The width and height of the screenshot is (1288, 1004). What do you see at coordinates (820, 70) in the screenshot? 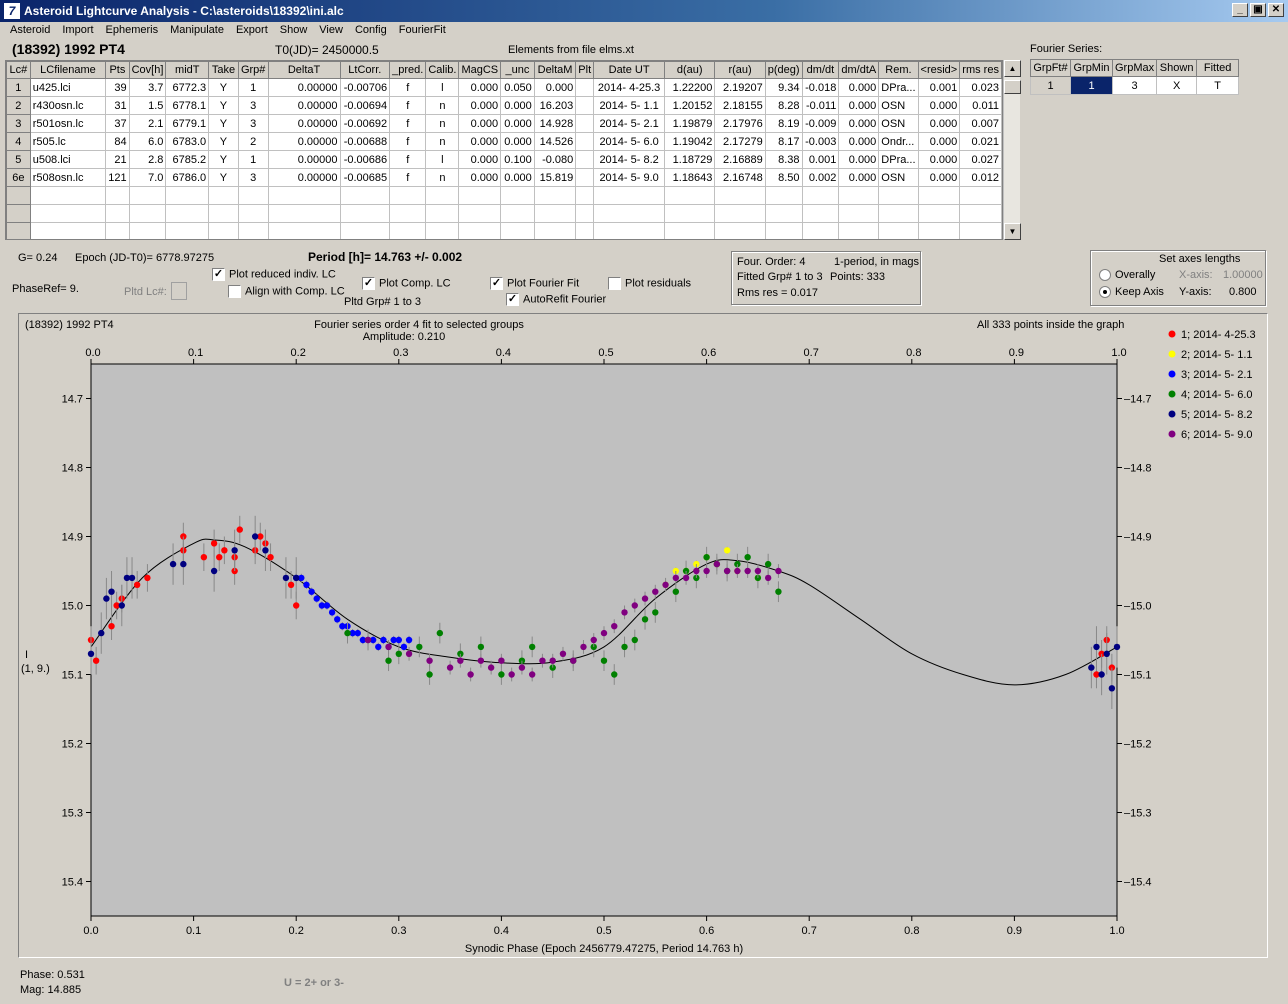
I see `lc-header: dm/dt` at bounding box center [820, 70].